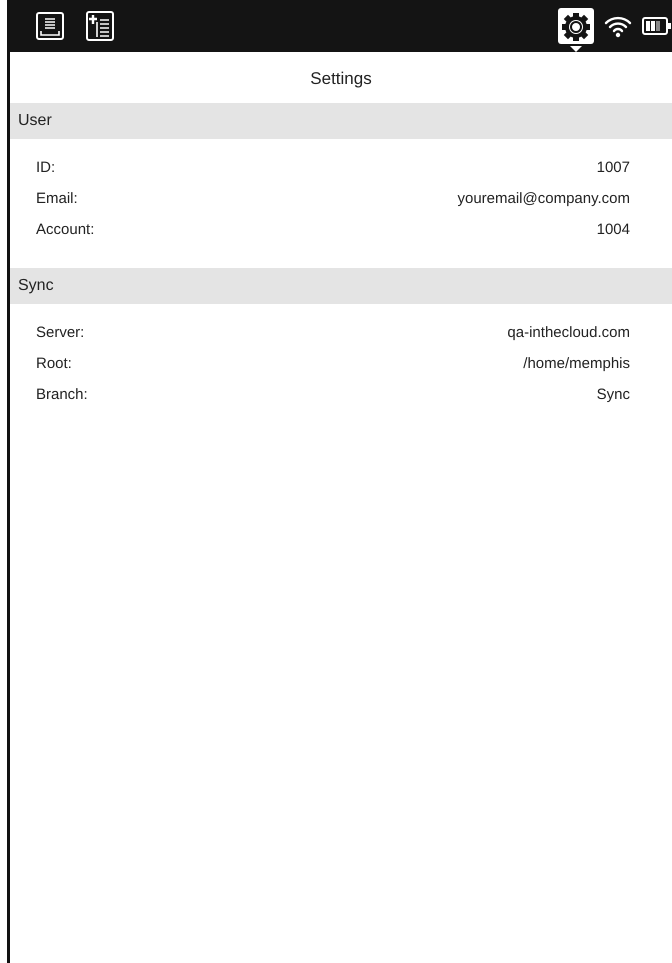 This screenshot has height=963, width=672. What do you see at coordinates (543, 198) in the screenshot?
I see `field-value: youremail@company.com` at bounding box center [543, 198].